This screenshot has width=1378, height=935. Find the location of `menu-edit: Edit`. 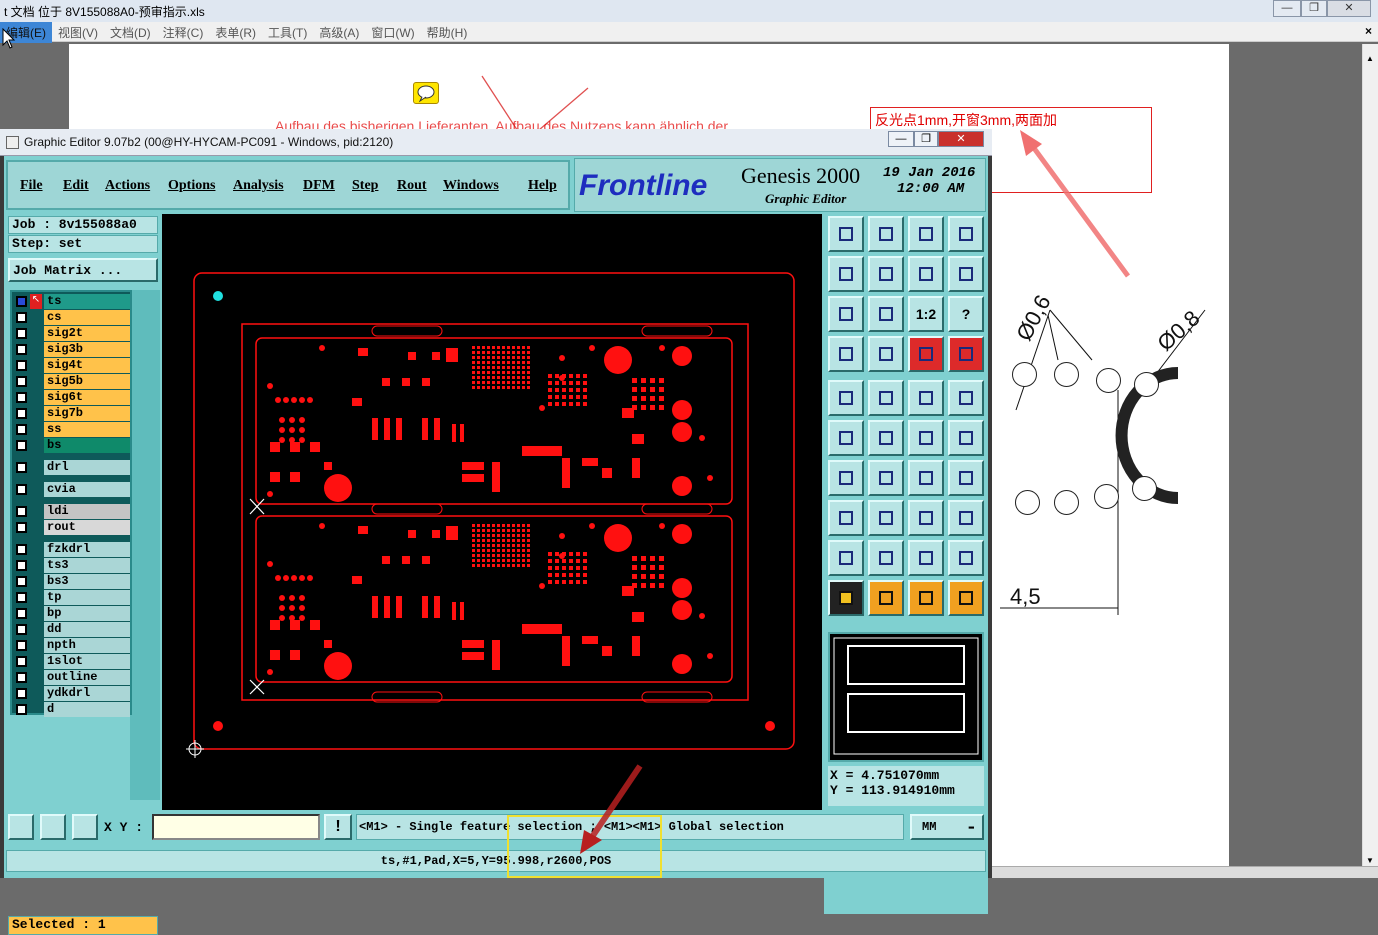

menu-edit: Edit is located at coordinates (76, 186).